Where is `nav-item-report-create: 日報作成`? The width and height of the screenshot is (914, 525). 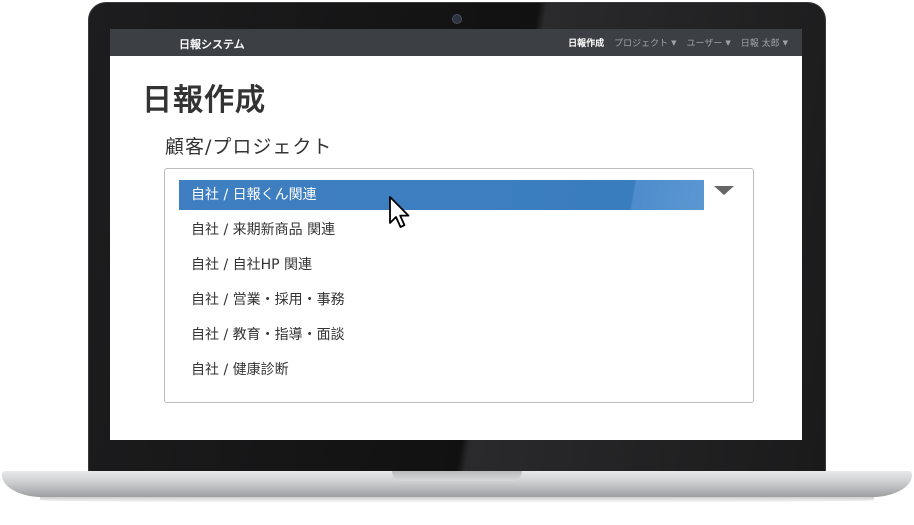 nav-item-report-create: 日報作成 is located at coordinates (586, 42).